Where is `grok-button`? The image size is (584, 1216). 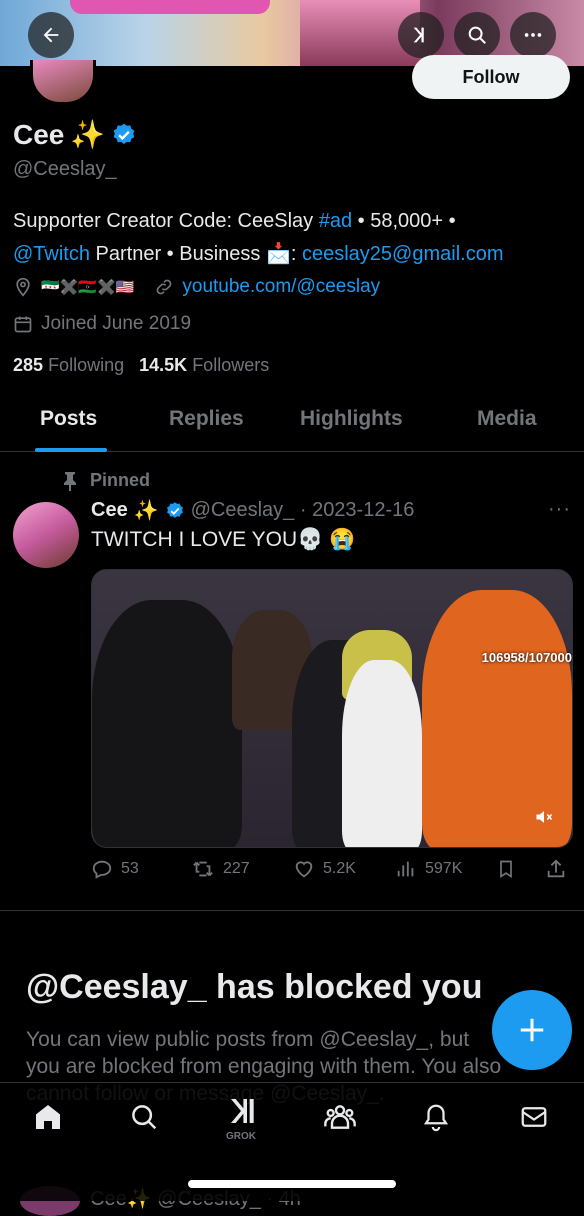 grok-button is located at coordinates (421, 35).